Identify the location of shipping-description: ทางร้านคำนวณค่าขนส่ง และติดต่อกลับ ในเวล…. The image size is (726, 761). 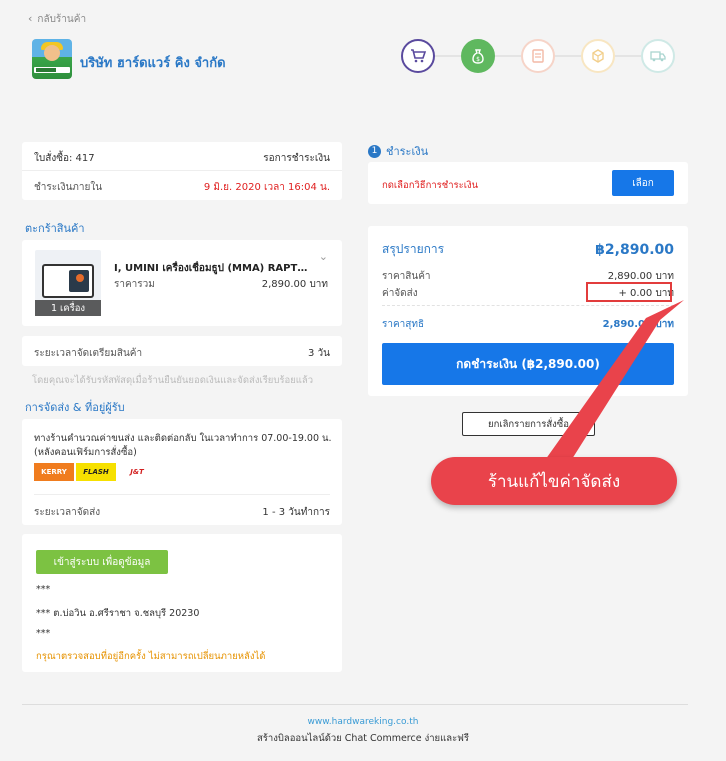
(183, 446).